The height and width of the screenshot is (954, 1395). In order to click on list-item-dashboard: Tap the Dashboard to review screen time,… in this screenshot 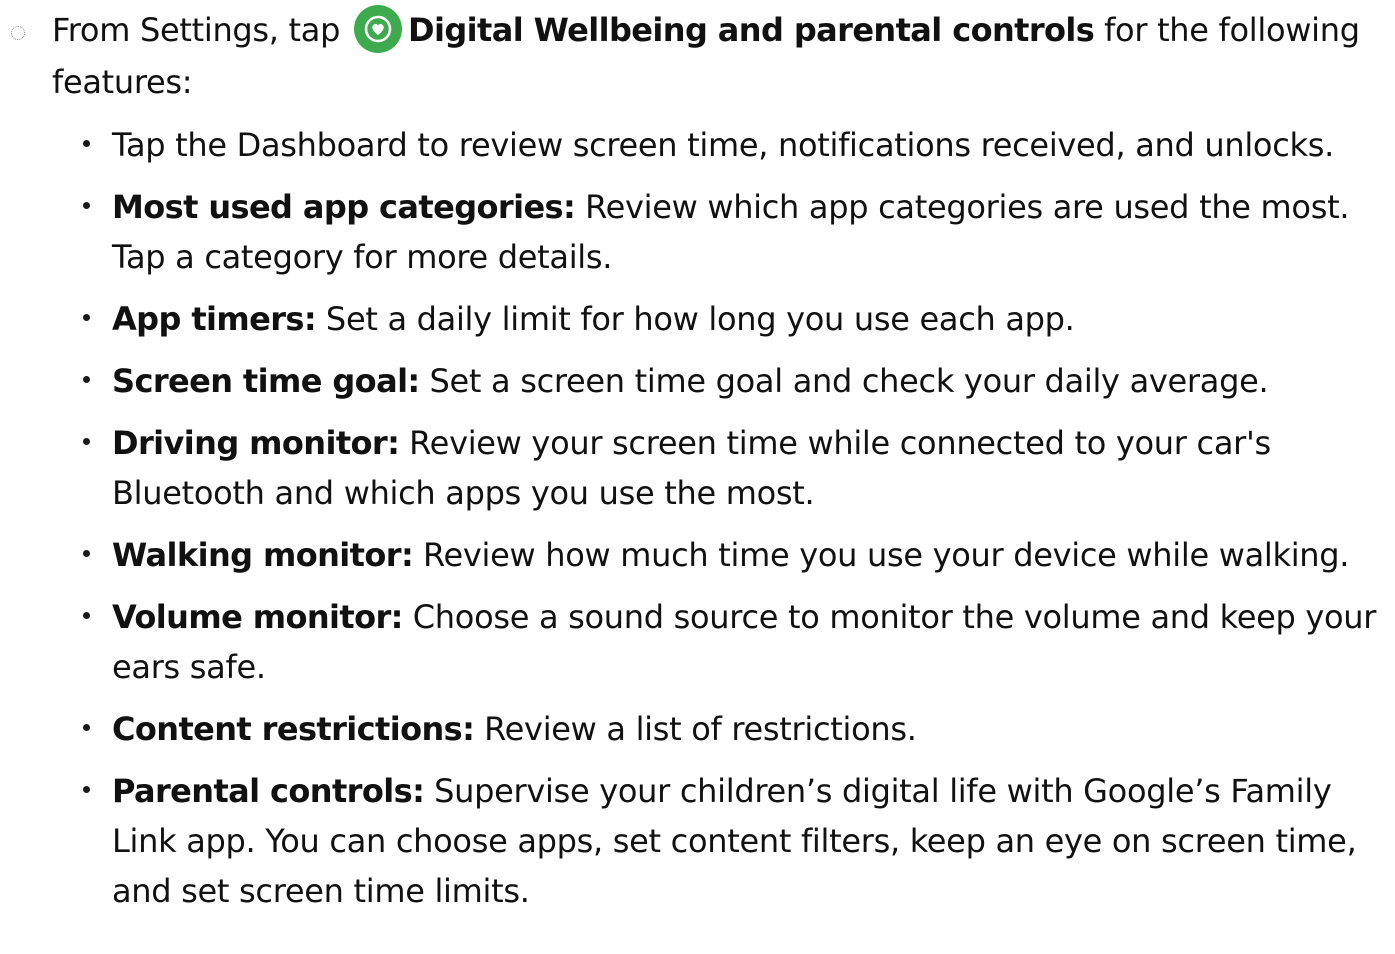, I will do `click(732, 145)`.